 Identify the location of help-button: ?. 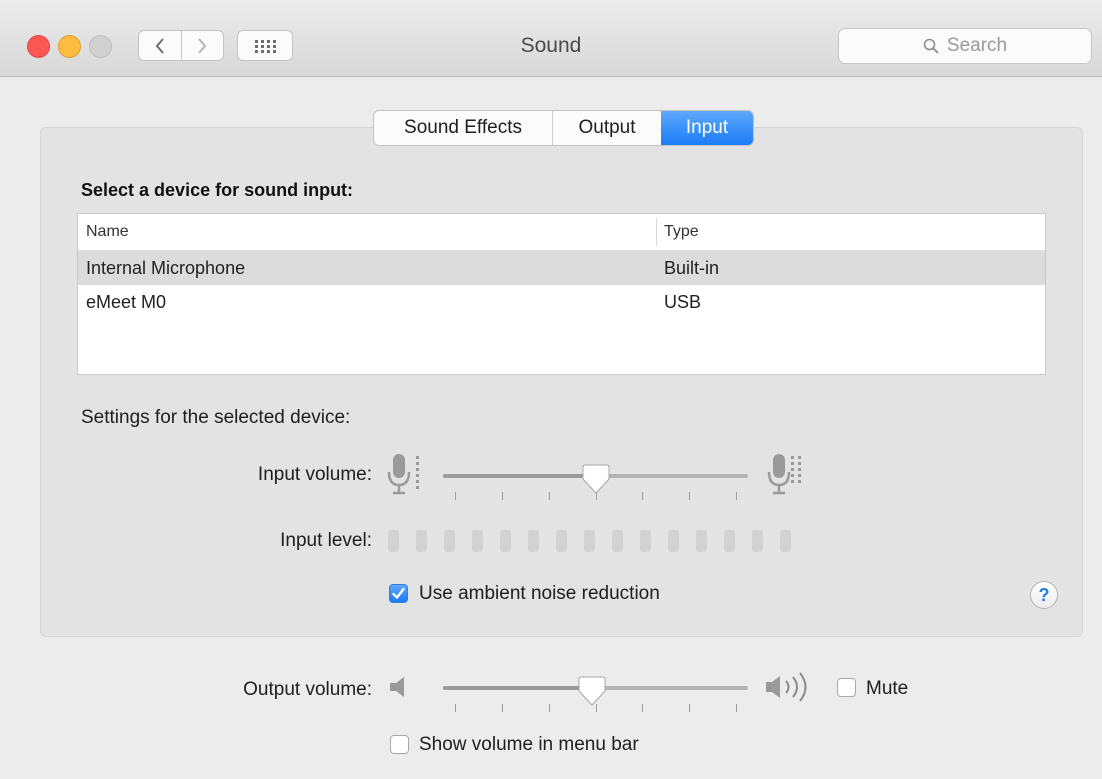
(1044, 595).